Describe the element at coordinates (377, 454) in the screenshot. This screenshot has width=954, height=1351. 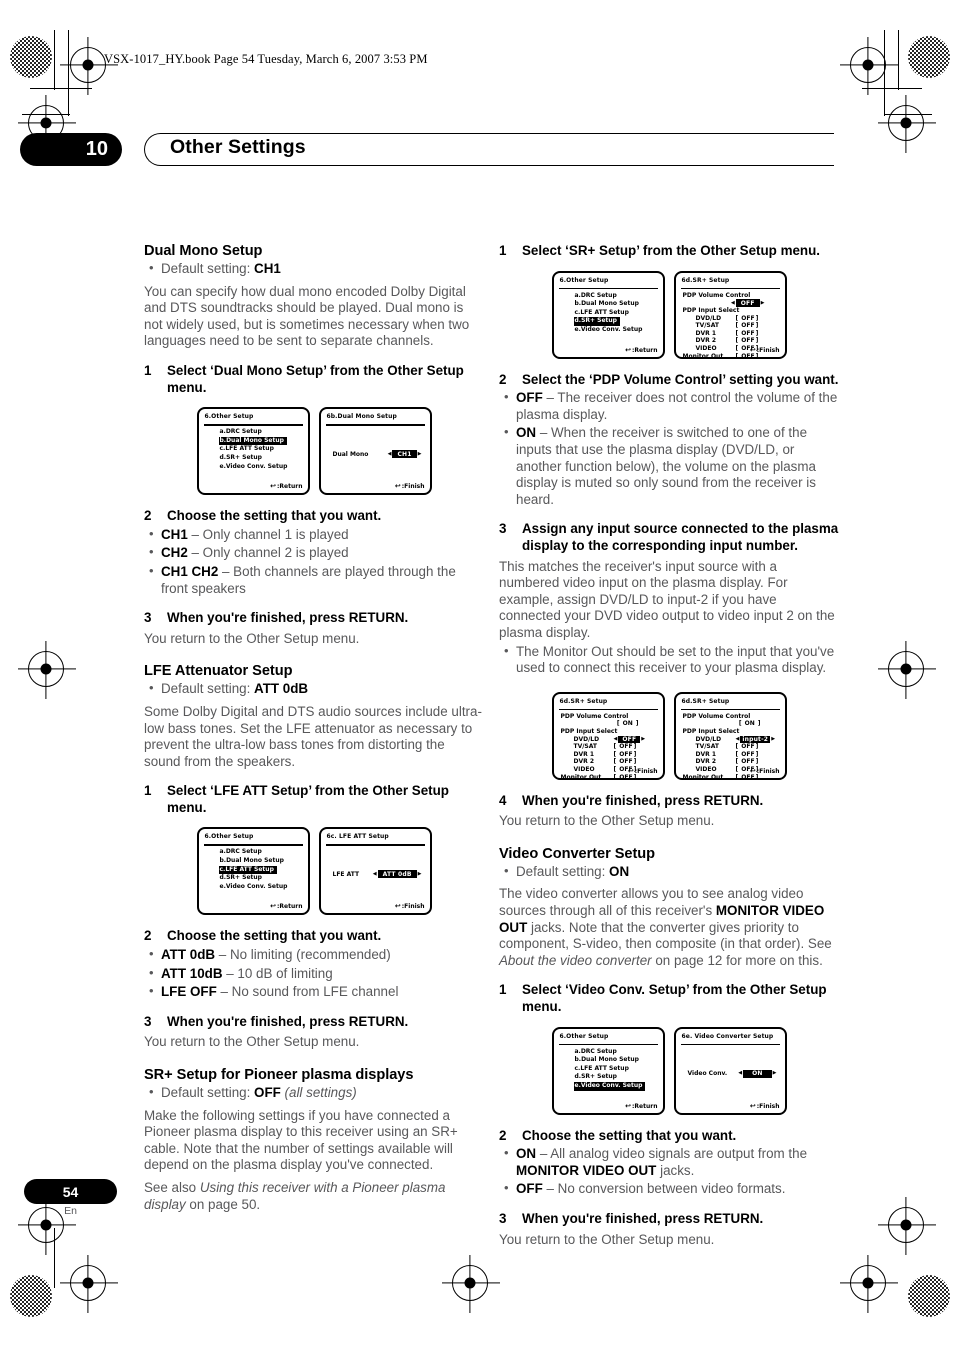
I see `osd-value-row: Dual Mono ◀ CH1 ▶` at that location.